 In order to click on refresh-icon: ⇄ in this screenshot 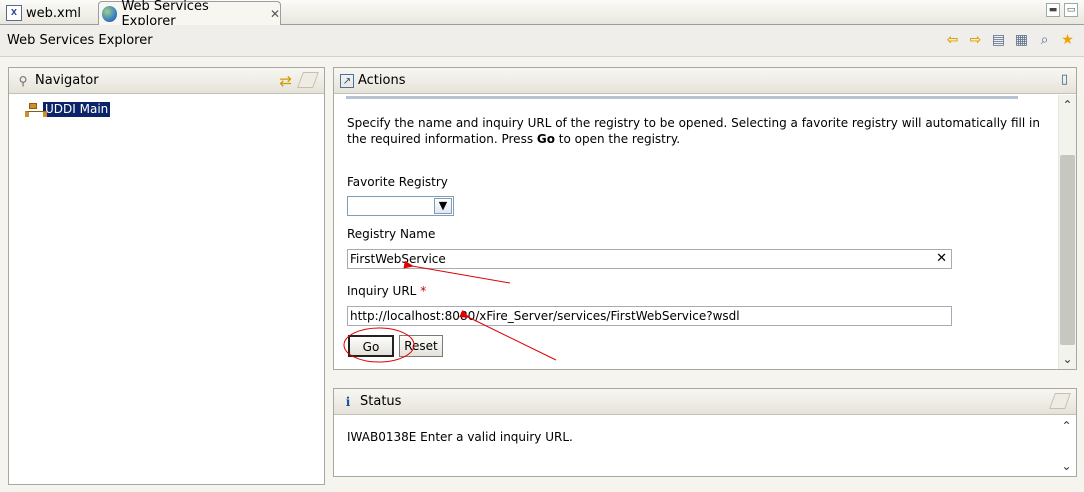, I will do `click(285, 81)`.